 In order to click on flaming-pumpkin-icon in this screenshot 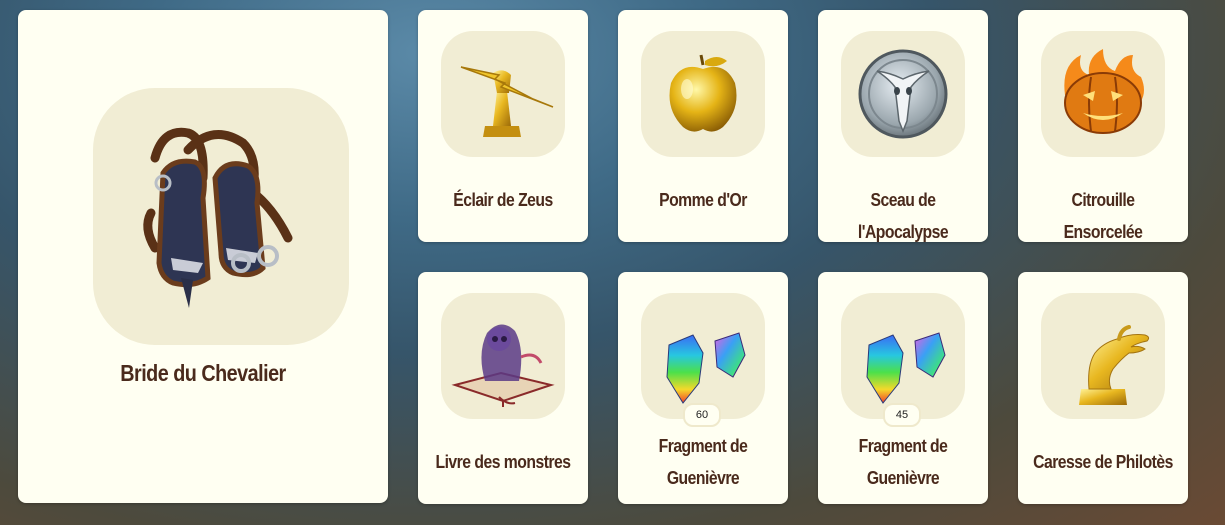, I will do `click(1104, 91)`.